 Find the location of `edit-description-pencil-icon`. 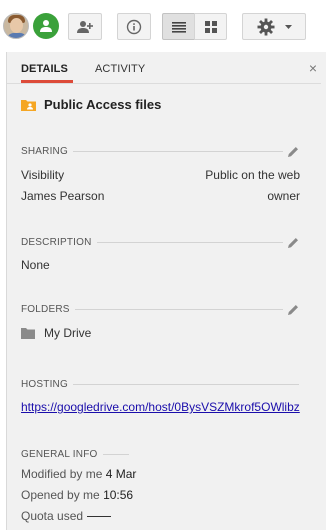

edit-description-pencil-icon is located at coordinates (293, 242).